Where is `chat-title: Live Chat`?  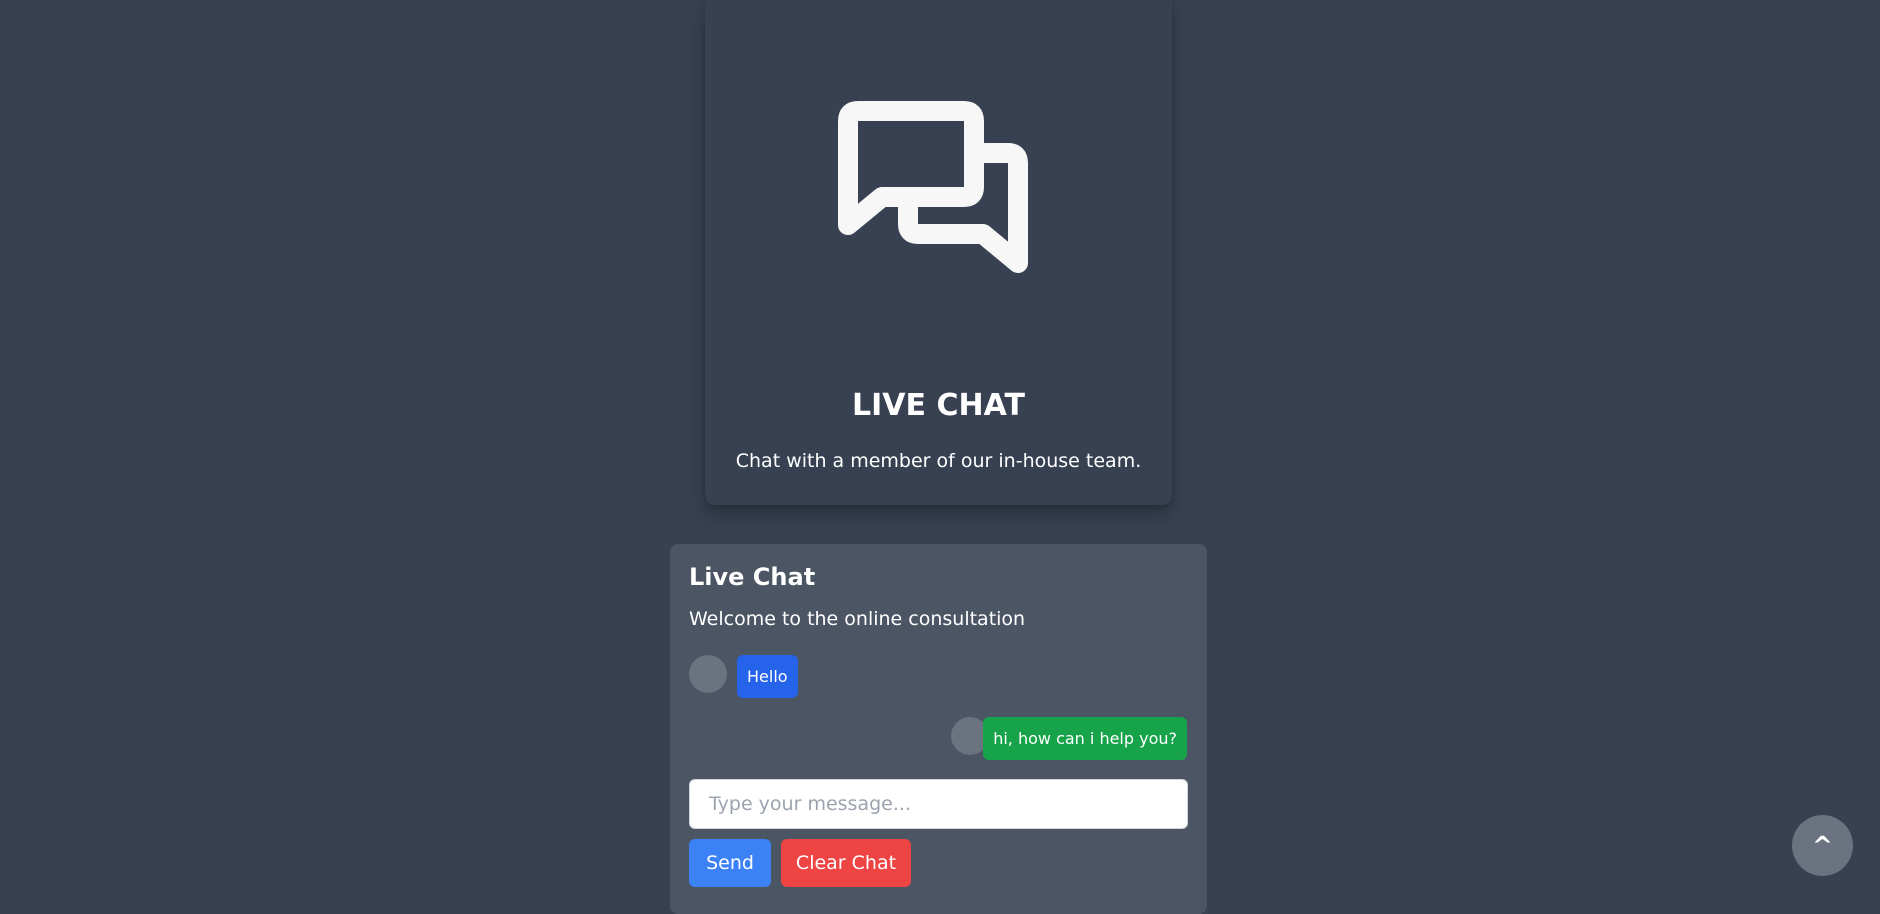 chat-title: Live Chat is located at coordinates (752, 577).